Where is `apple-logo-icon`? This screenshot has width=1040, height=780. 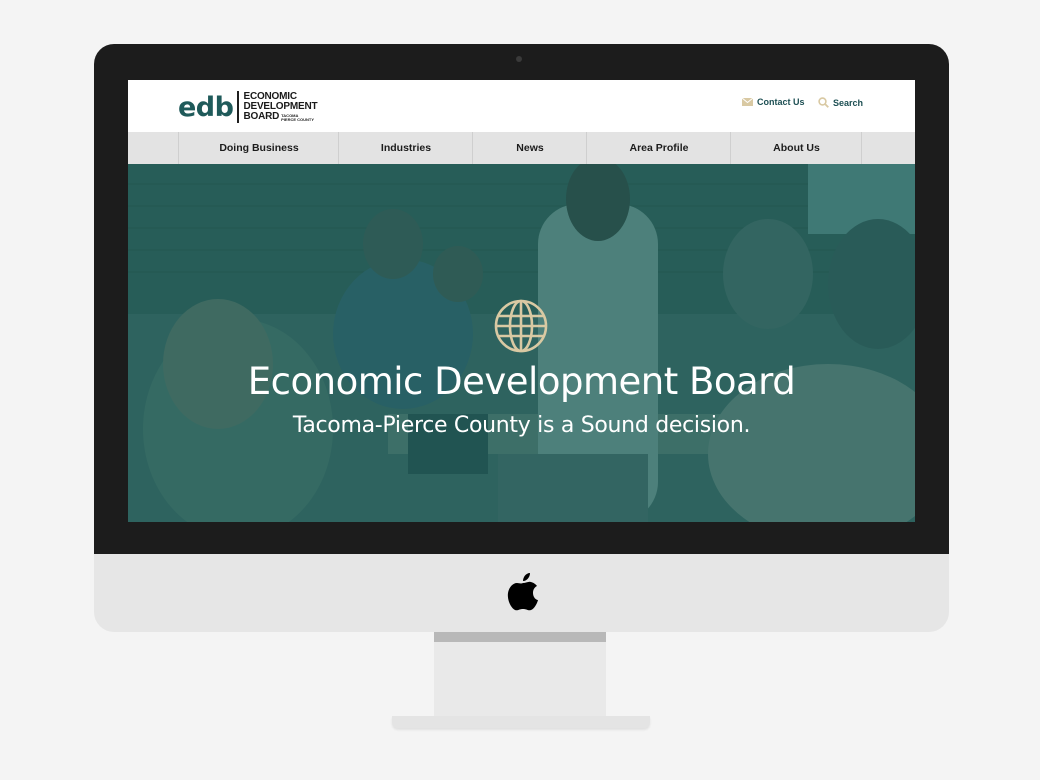 apple-logo-icon is located at coordinates (522, 592).